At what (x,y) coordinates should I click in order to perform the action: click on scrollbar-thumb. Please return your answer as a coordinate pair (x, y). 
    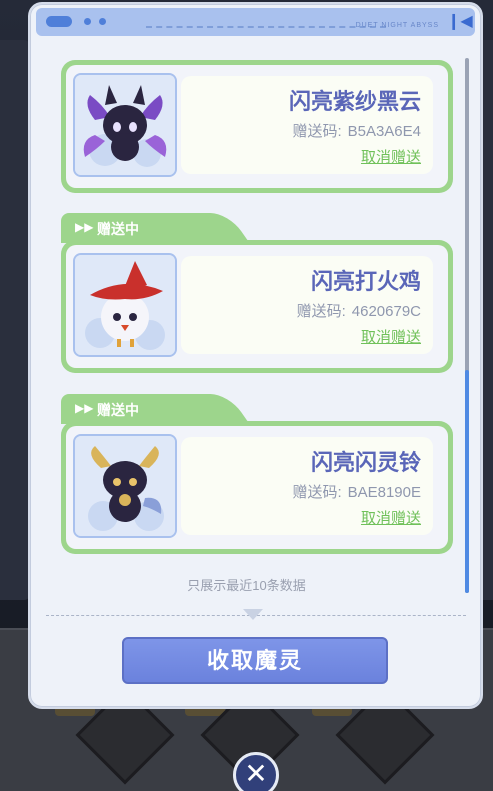
    Looking at the image, I should click on (467, 481).